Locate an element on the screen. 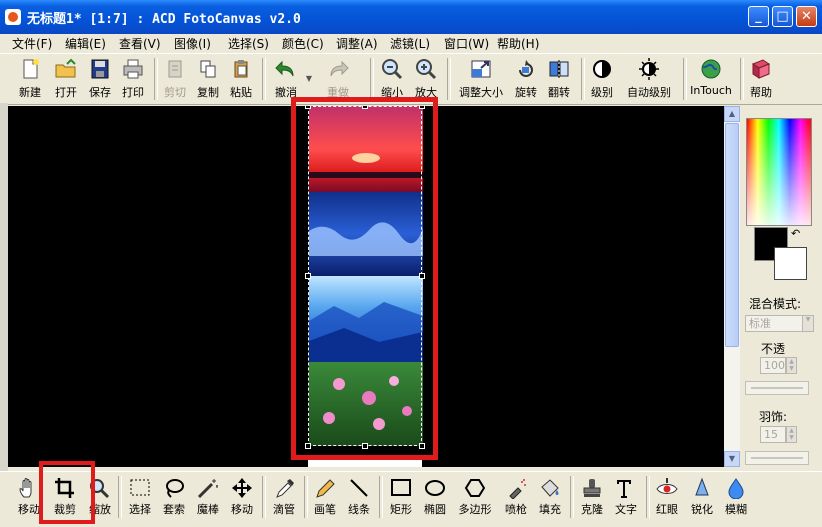  minimize-button: _ is located at coordinates (758, 16).